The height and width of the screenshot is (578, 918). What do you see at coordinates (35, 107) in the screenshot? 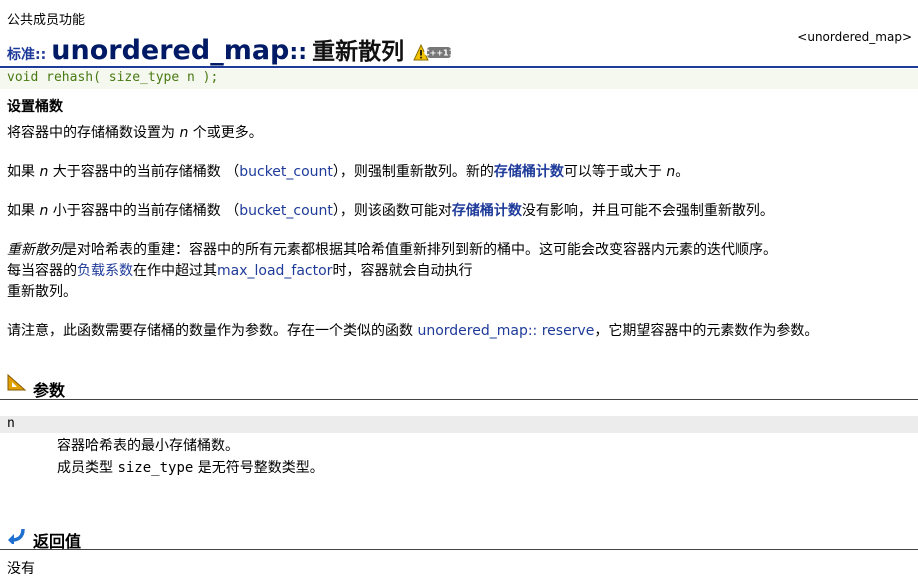
I see `summary-heading: 设置桶数` at bounding box center [35, 107].